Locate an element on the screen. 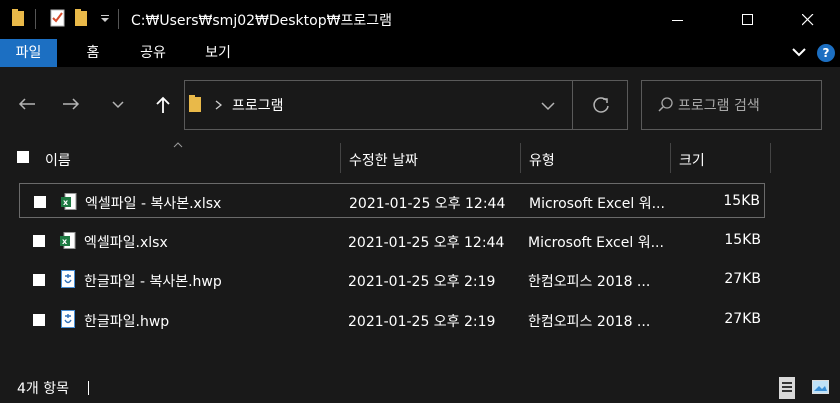 This screenshot has height=403, width=840. details-view-icon is located at coordinates (787, 387).